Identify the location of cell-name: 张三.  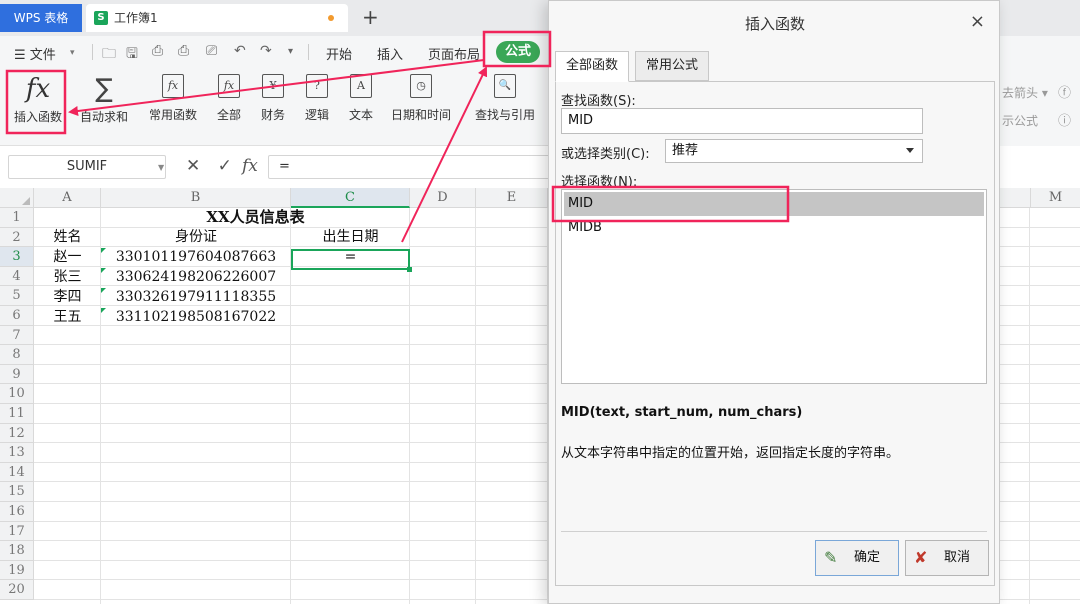
(67, 278).